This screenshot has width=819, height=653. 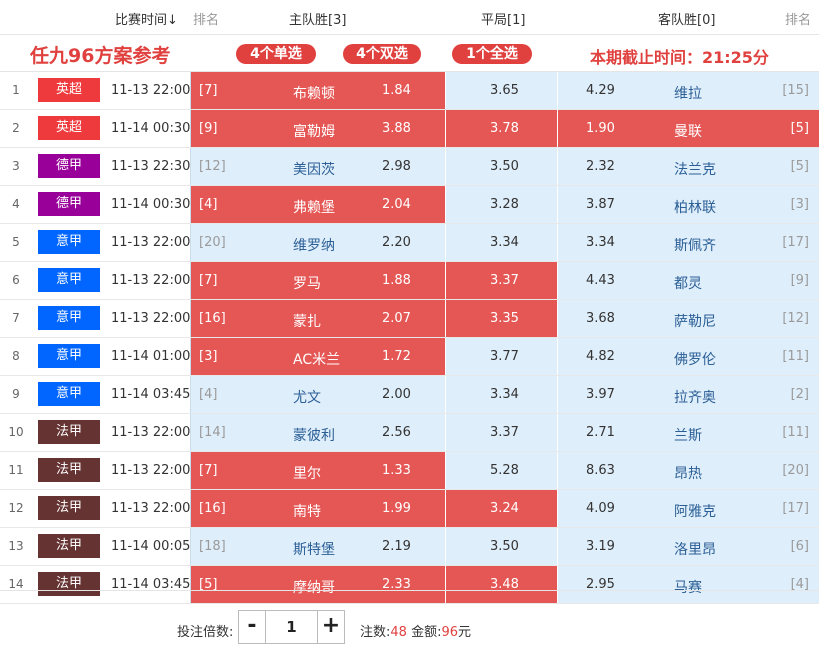 I want to click on draw-option: 3.28, so click(x=501, y=204).